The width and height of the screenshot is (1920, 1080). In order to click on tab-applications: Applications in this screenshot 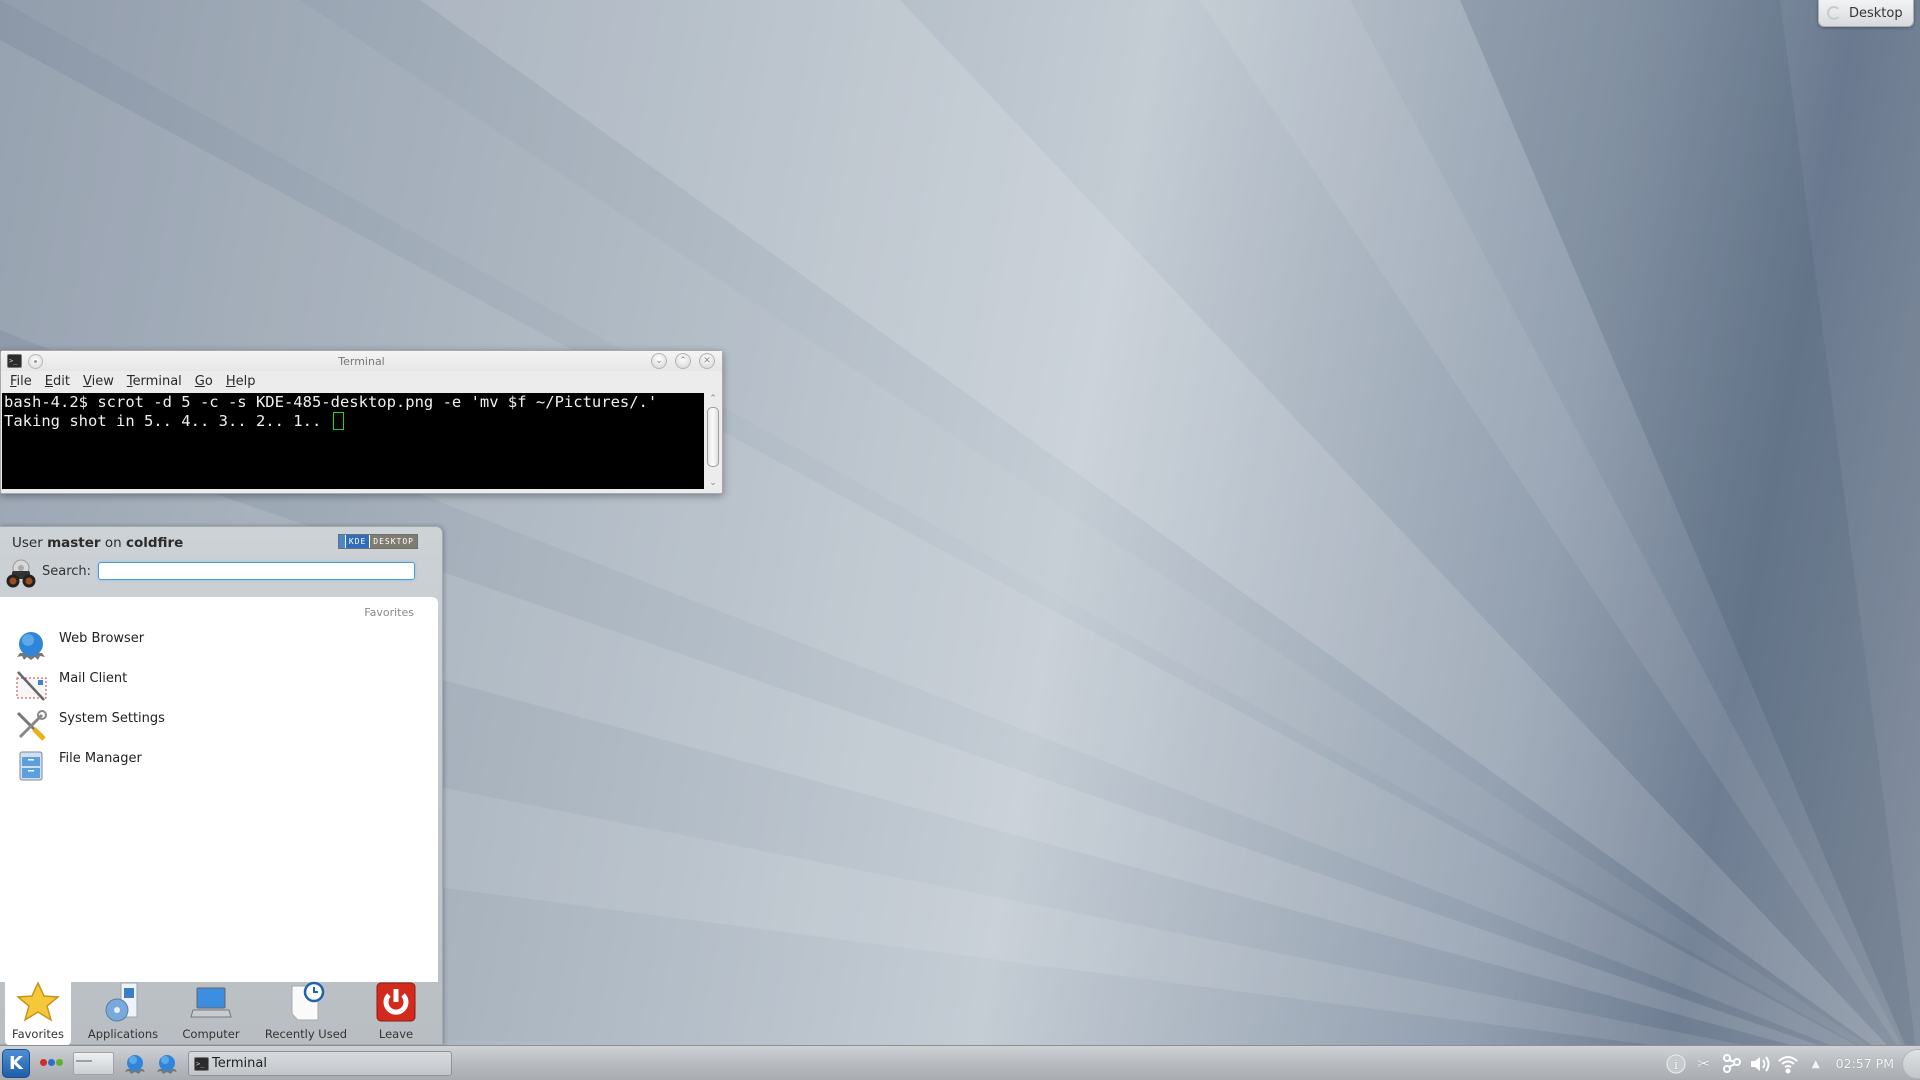, I will do `click(123, 1013)`.